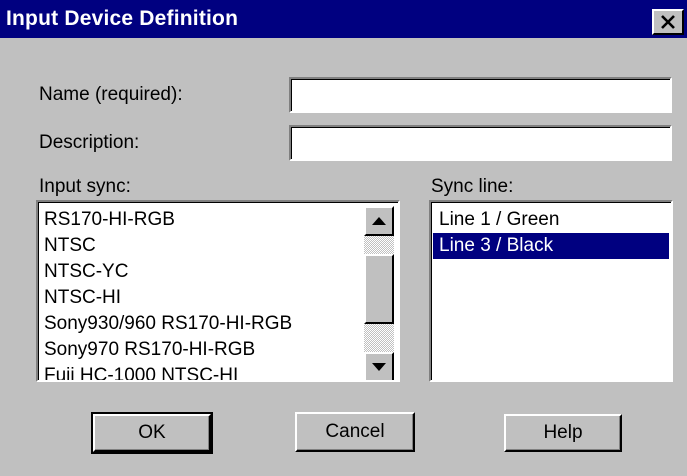 This screenshot has width=687, height=476. What do you see at coordinates (201, 272) in the screenshot?
I see `list-item: NTSC-YC` at bounding box center [201, 272].